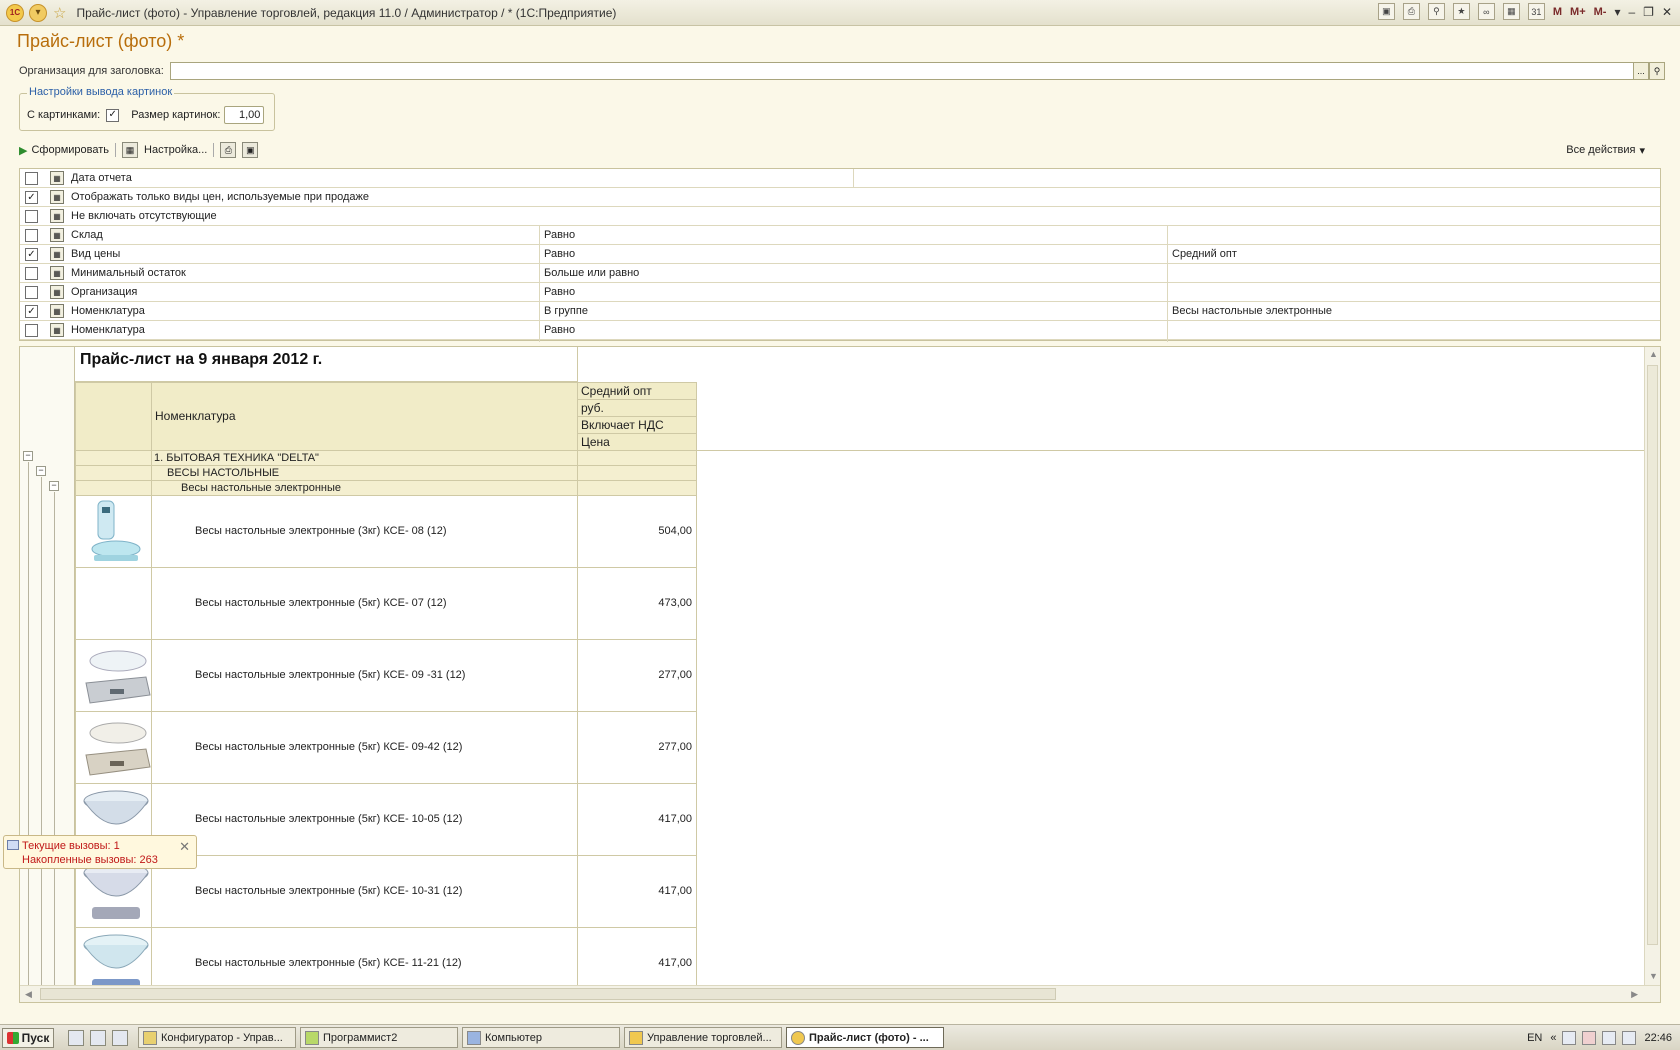 The image size is (1680, 1050). I want to click on group-row: Весы настольные электронные, so click(364, 488).